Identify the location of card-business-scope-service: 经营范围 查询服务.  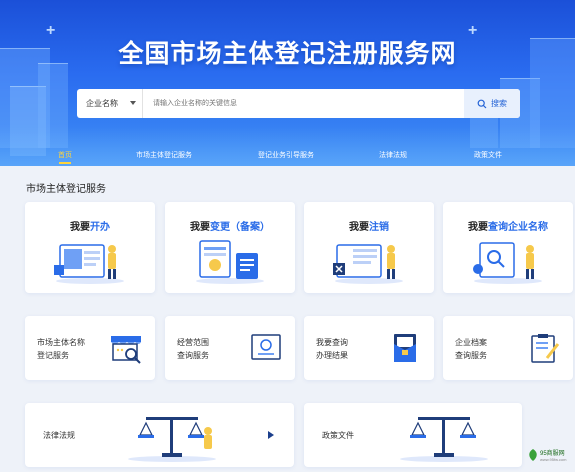
(230, 348).